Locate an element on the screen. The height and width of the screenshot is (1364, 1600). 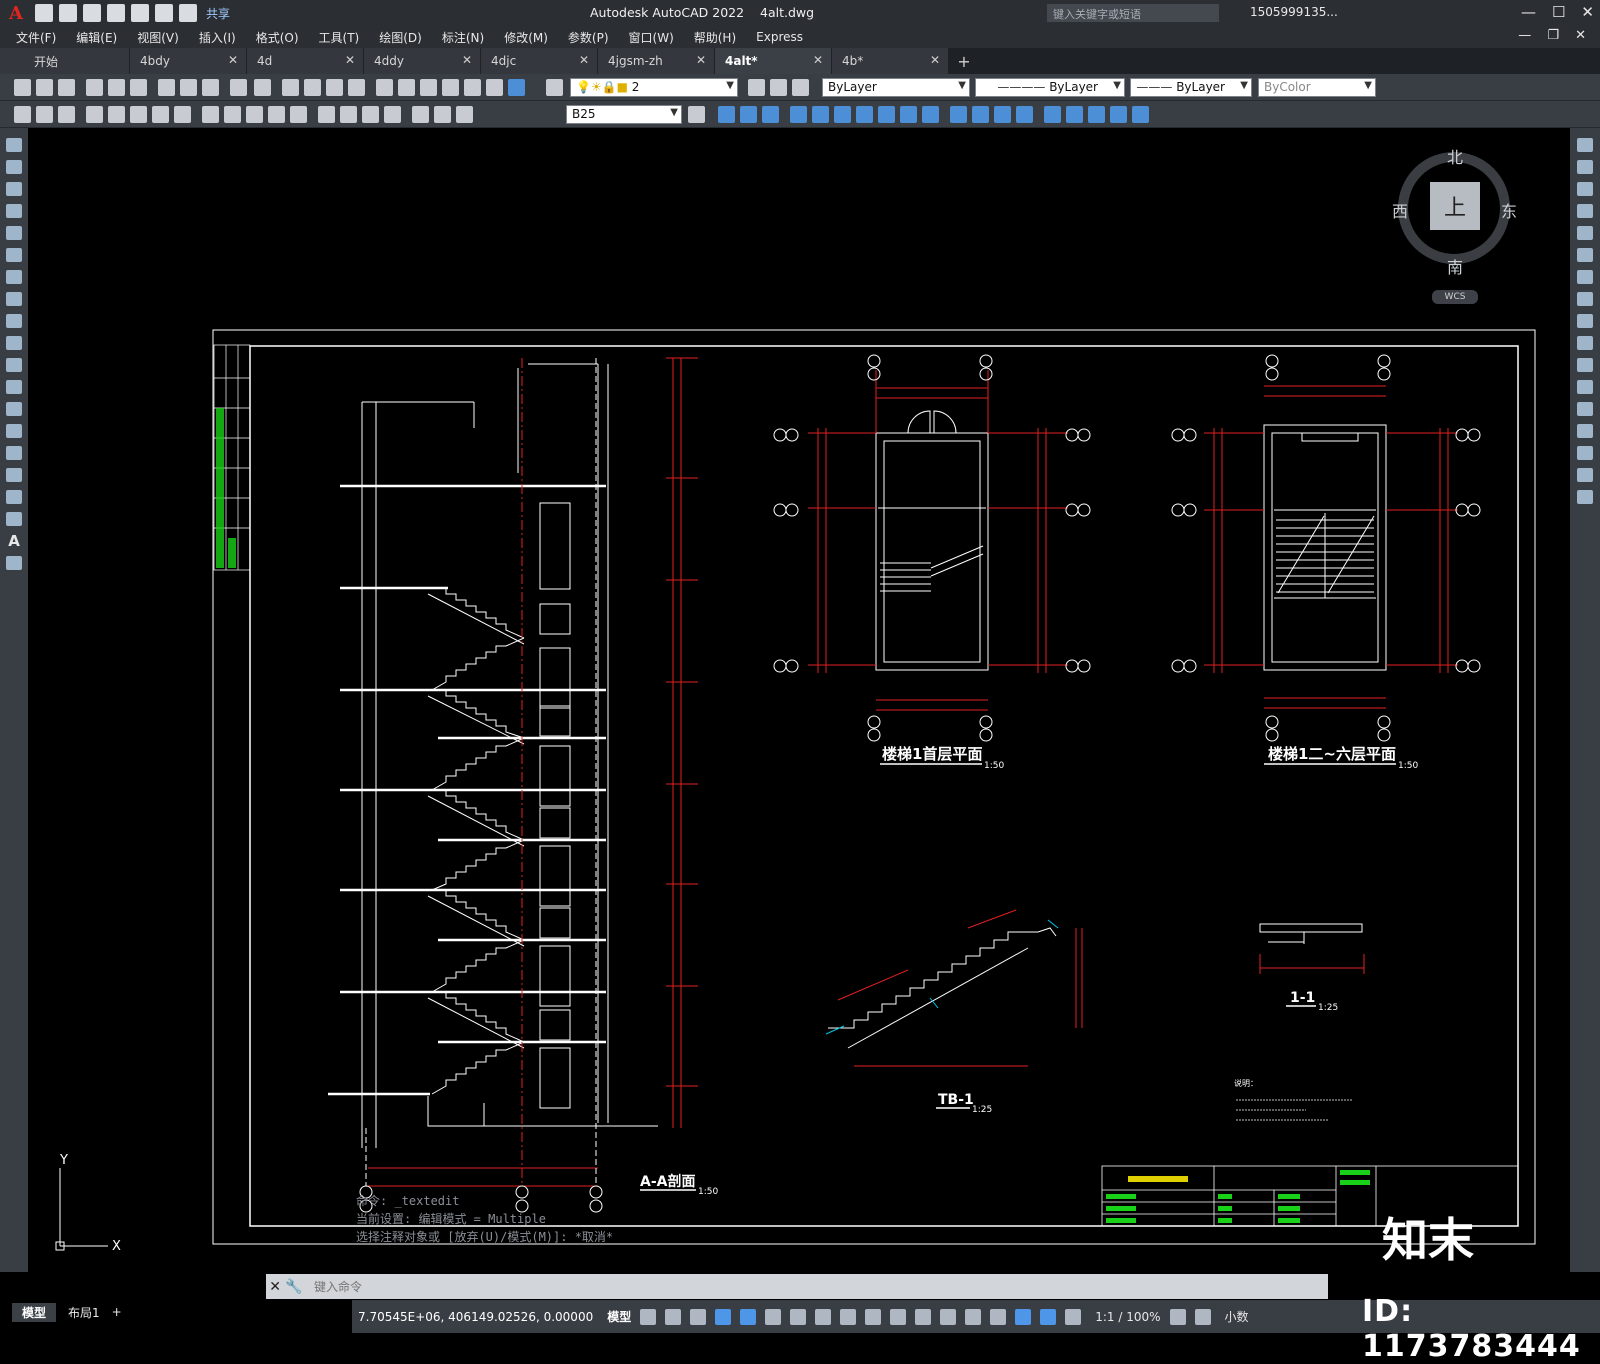
tab-4d: 4d ✕ is located at coordinates (305, 61).